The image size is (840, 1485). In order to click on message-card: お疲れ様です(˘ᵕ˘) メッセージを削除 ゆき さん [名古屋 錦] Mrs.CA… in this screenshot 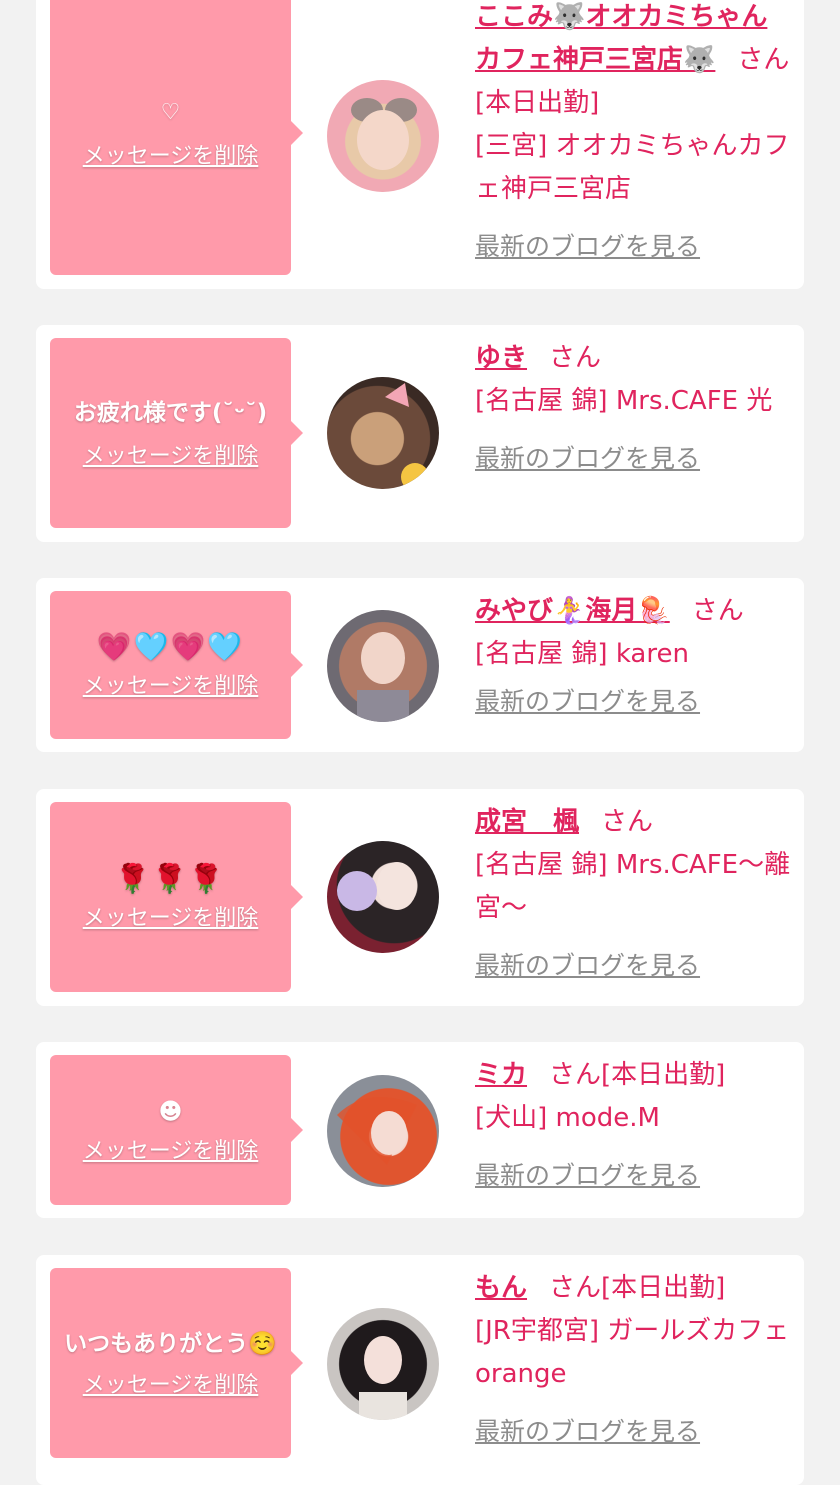, I will do `click(420, 433)`.